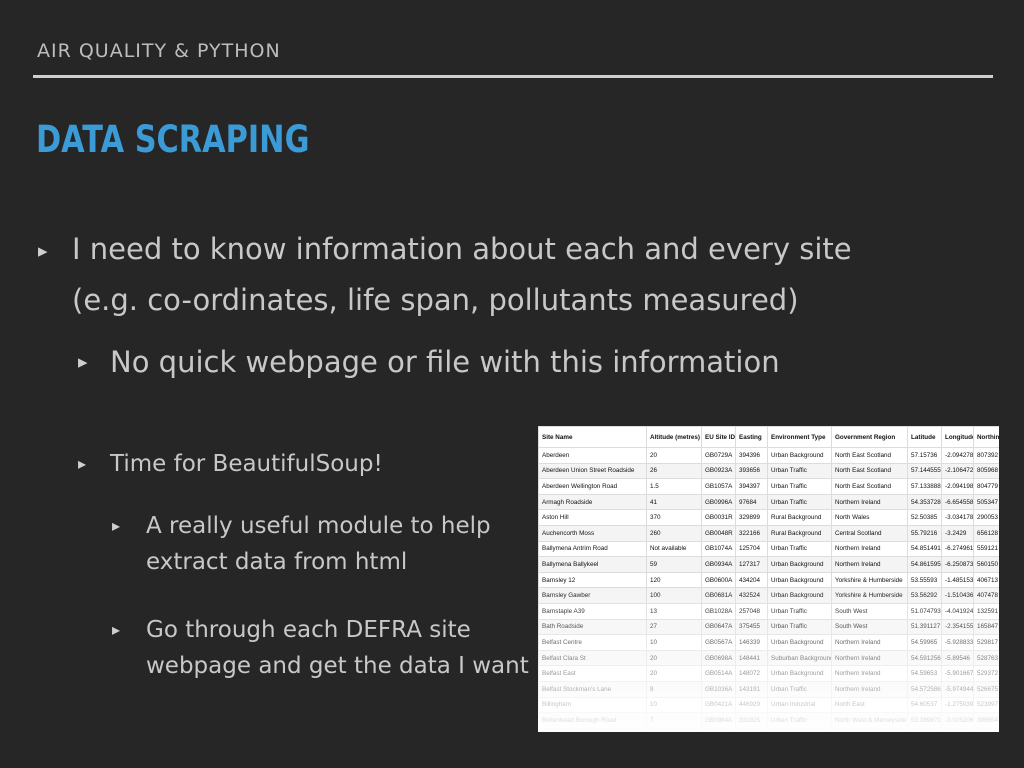  I want to click on table-cell: Rural Background, so click(799, 533).